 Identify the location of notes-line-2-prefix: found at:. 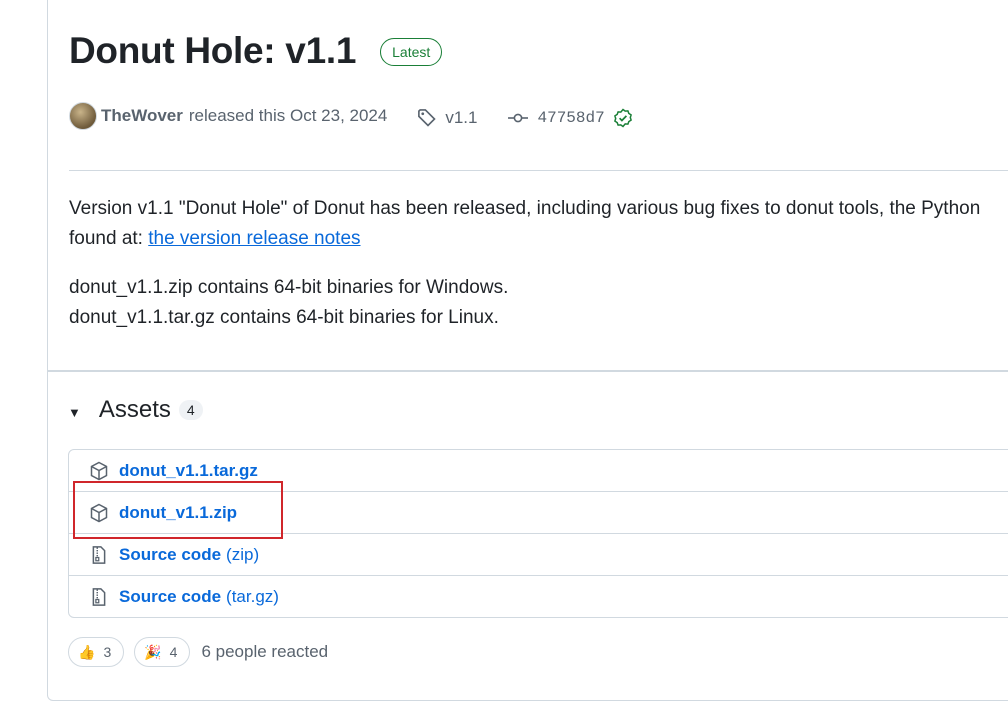
(109, 238).